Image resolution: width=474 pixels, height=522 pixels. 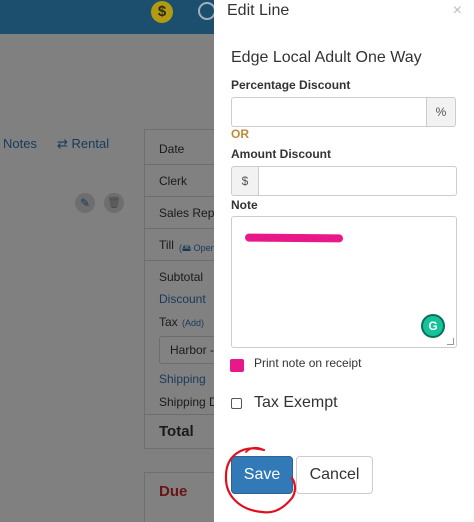 I want to click on summary-tax-label: Tax, so click(x=168, y=322).